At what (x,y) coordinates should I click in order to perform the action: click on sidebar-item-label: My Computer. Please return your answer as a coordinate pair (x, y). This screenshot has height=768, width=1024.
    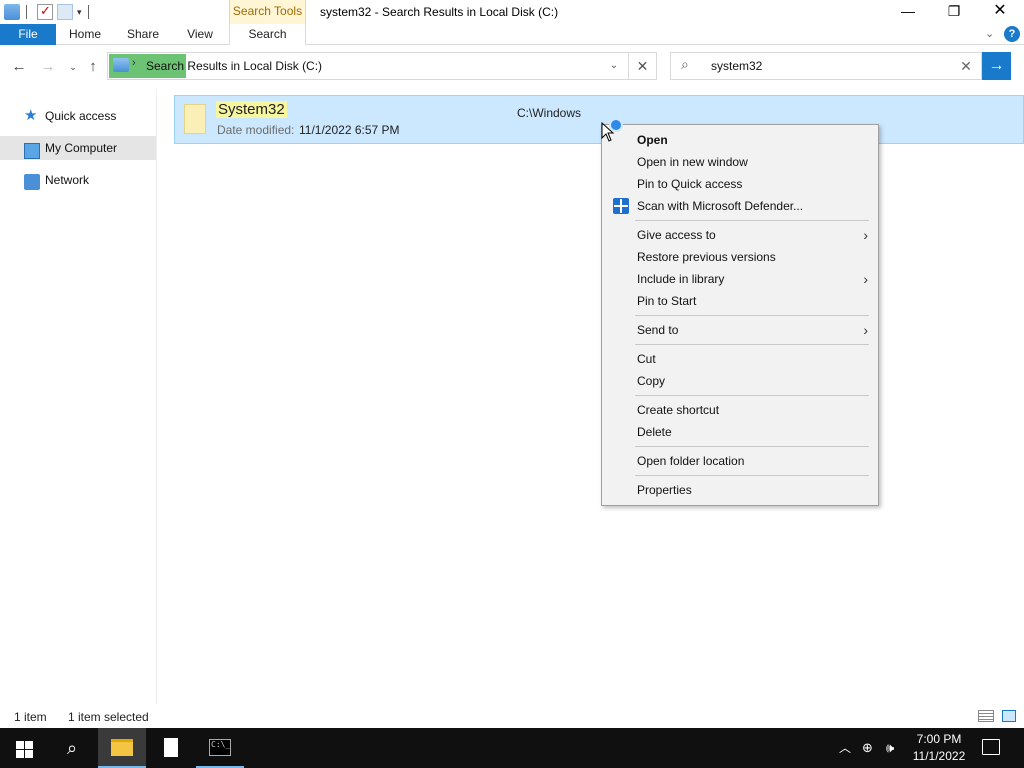
    Looking at the image, I should click on (81, 148).